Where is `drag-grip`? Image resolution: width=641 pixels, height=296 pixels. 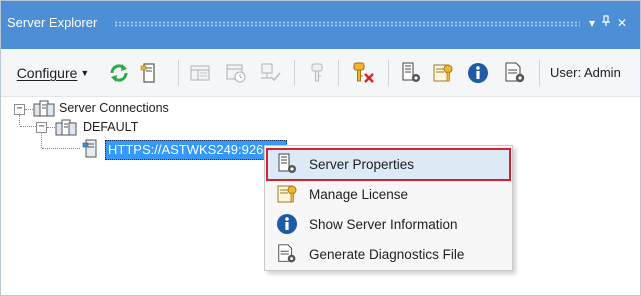
drag-grip is located at coordinates (347, 24).